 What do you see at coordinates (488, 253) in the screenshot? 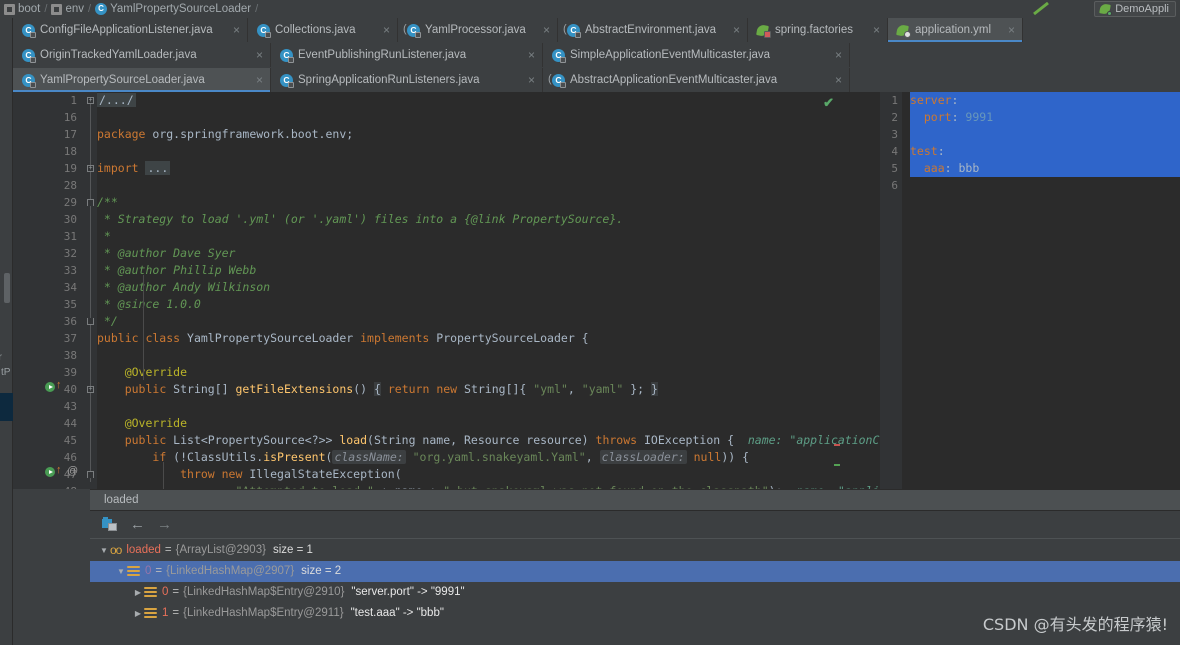
I see `code-line: * @author Dave Syer` at bounding box center [488, 253].